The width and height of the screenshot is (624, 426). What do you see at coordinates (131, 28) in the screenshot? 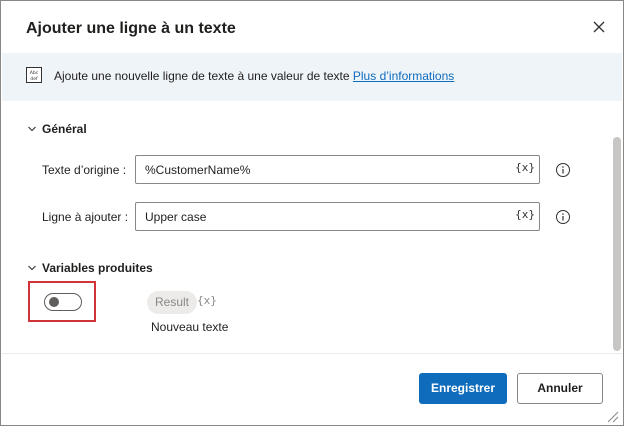
I see `dialog-title: Ajouter une ligne à un texte` at bounding box center [131, 28].